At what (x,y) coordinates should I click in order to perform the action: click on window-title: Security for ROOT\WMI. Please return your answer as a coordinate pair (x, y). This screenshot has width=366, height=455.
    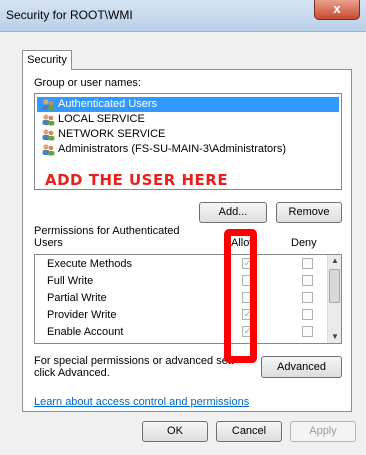
    Looking at the image, I should click on (69, 15).